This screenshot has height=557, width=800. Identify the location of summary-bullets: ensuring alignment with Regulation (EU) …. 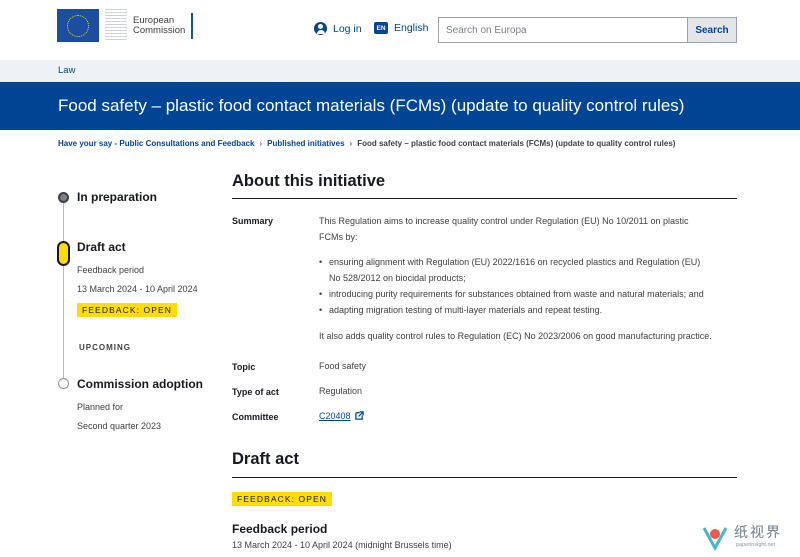
(511, 286).